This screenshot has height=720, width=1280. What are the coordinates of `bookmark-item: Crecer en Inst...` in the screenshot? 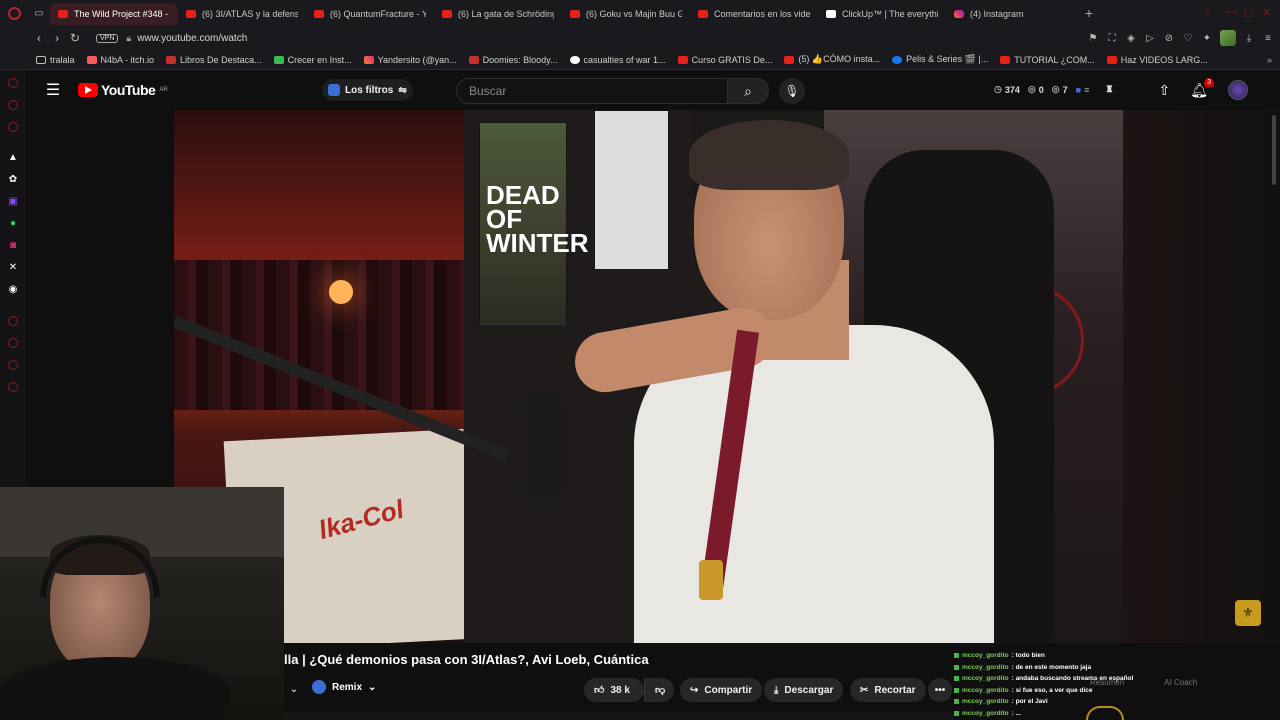 It's located at (313, 60).